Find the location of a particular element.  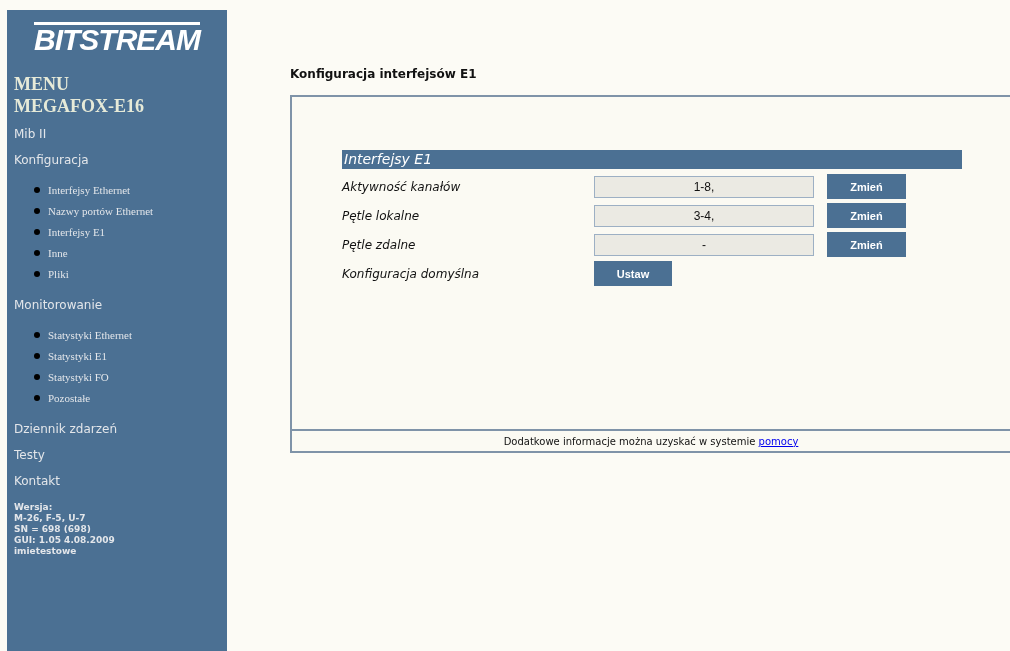

version-info: Wersja: is located at coordinates (34, 507).